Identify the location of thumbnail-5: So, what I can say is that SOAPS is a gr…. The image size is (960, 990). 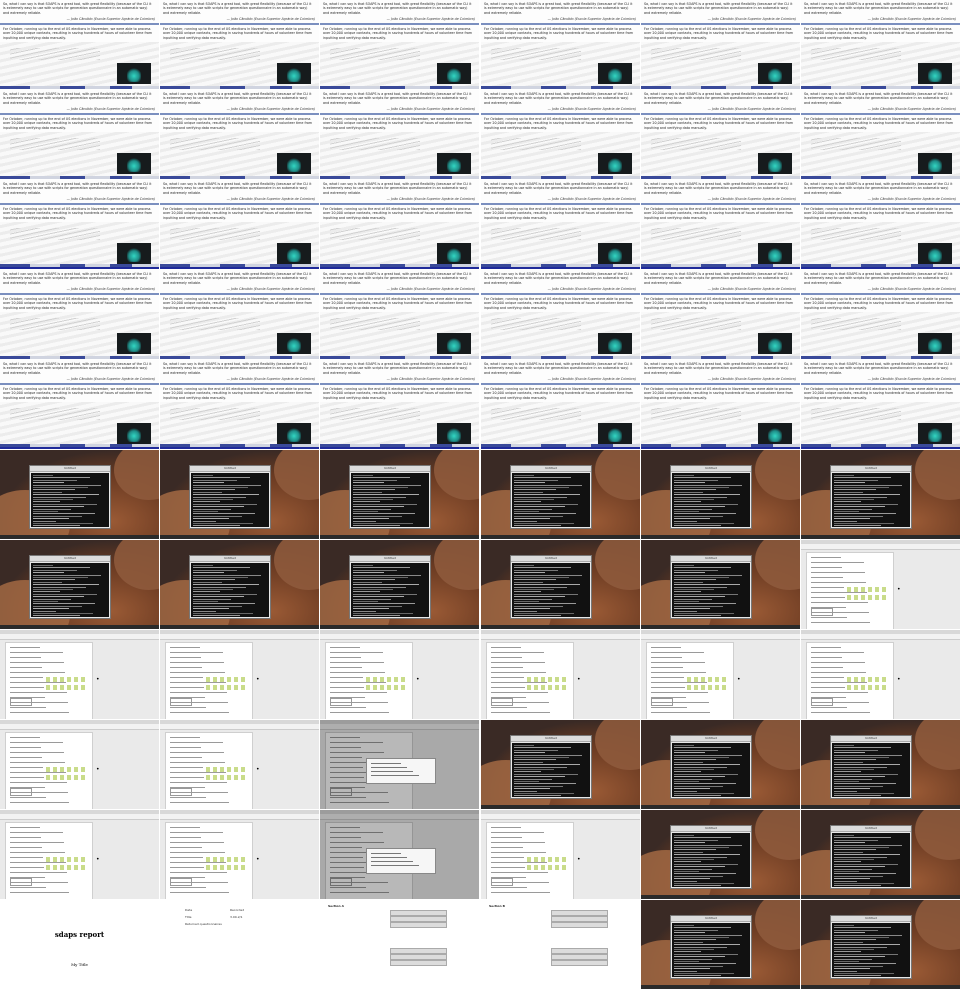
(720, 44).